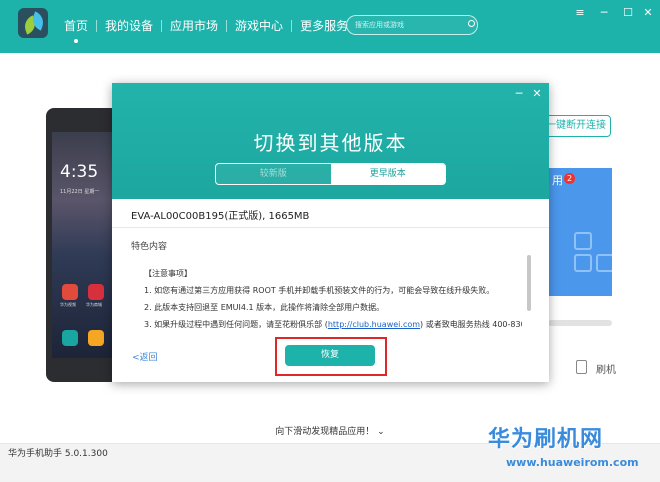  Describe the element at coordinates (259, 25) in the screenshot. I see `nav-game-center: 游戏中心` at that location.